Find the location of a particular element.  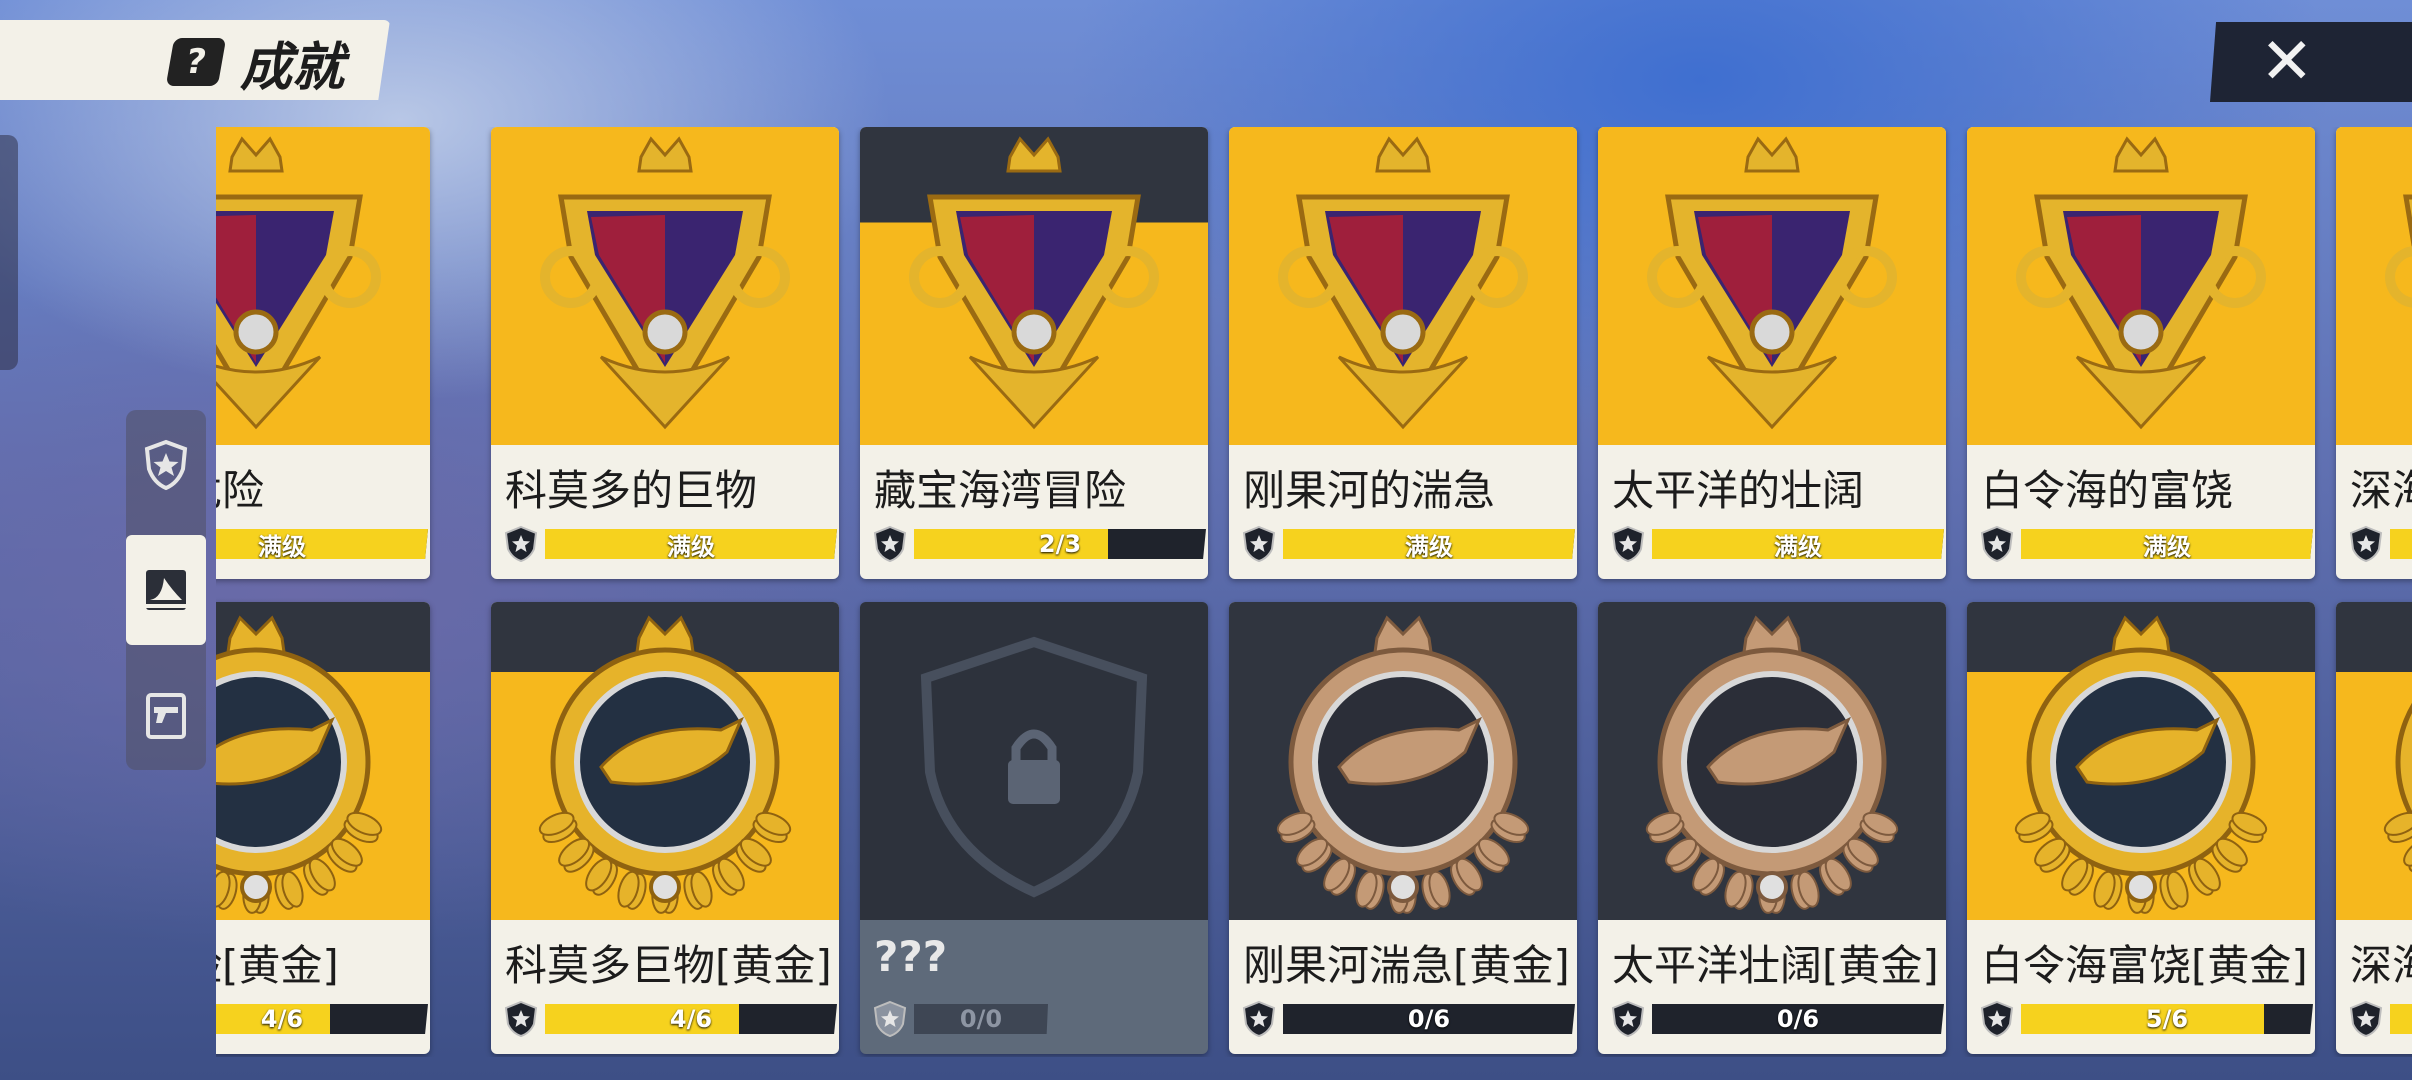

achievement-card: 白令海的富饶 满级 is located at coordinates (2141, 353).